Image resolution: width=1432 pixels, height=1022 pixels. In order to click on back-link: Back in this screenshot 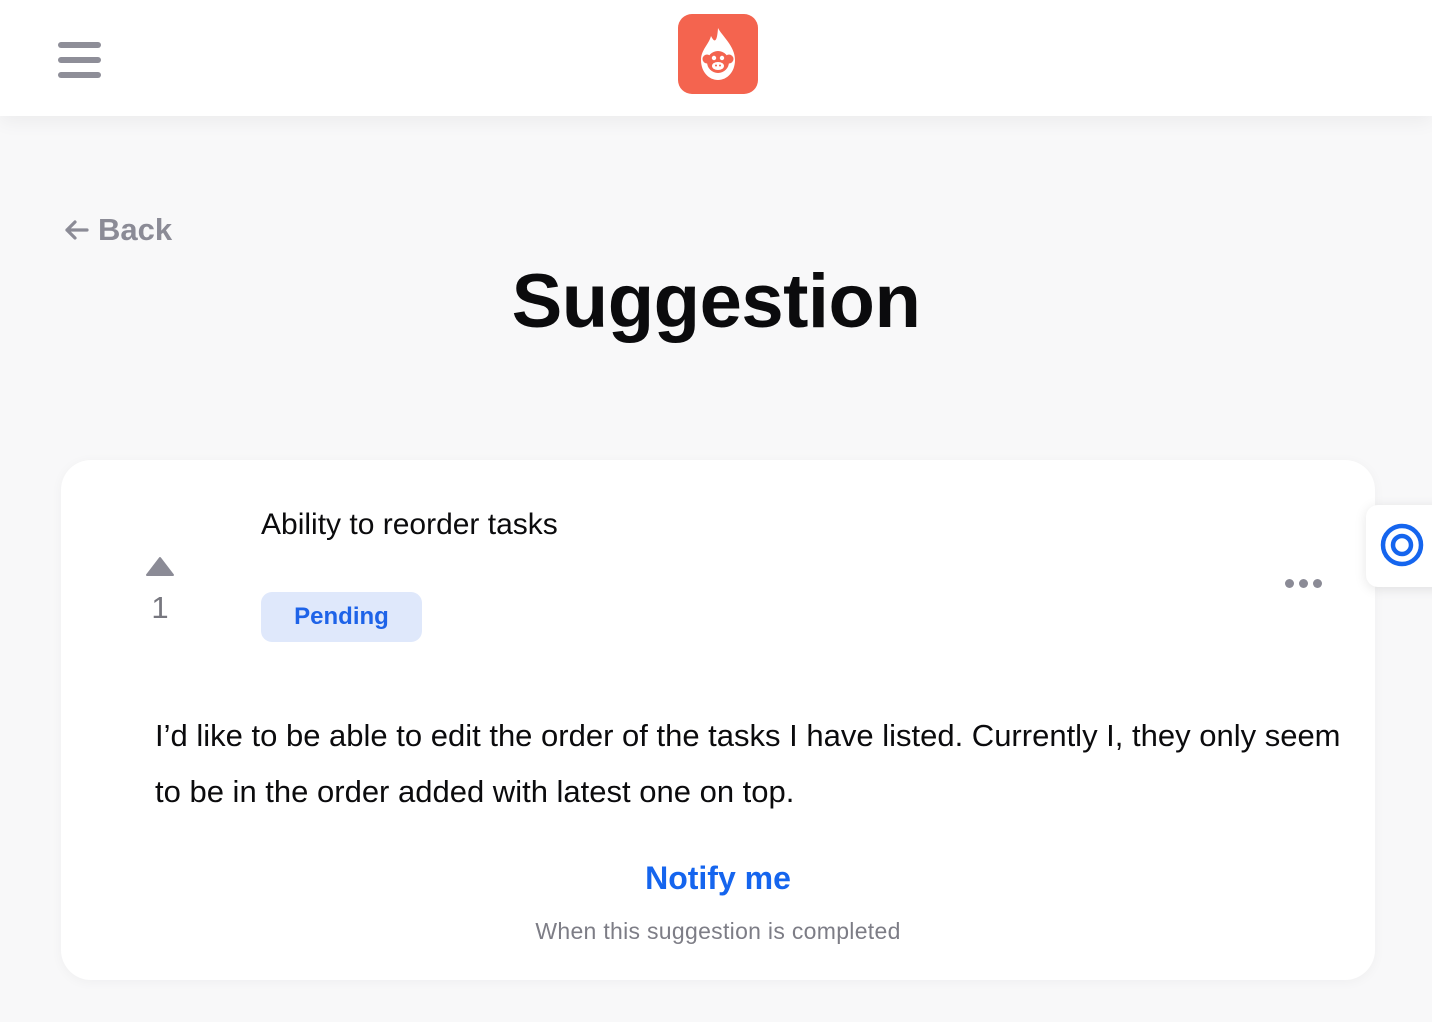, I will do `click(117, 230)`.